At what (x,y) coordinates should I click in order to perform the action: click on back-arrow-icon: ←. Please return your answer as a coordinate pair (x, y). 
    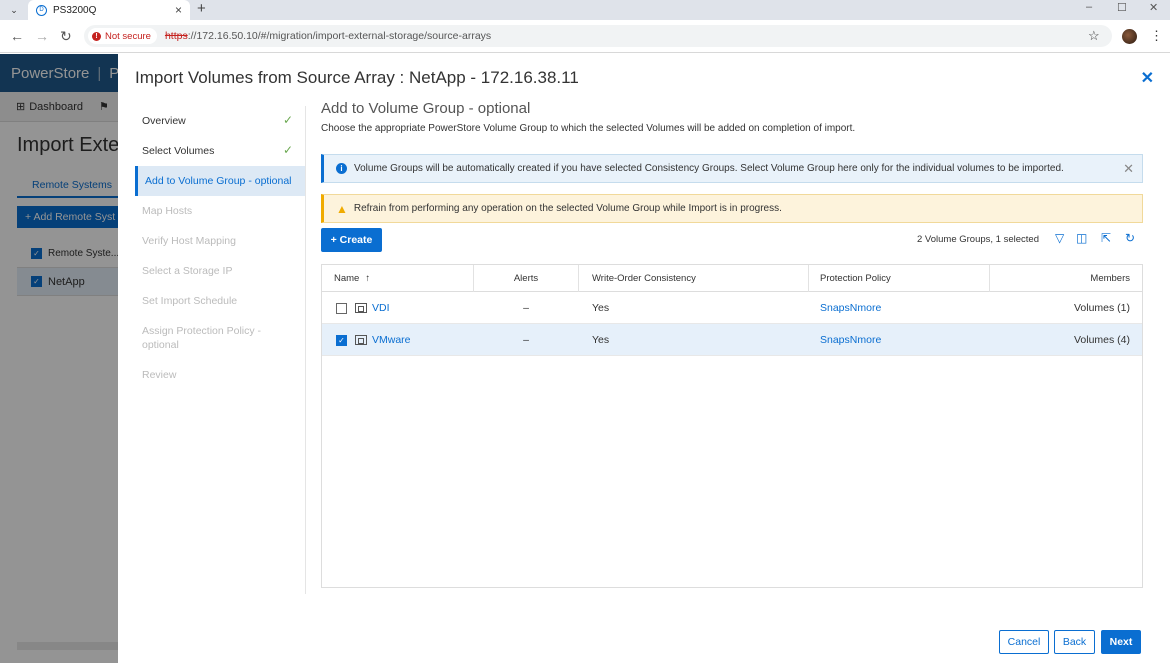
    Looking at the image, I should click on (17, 36).